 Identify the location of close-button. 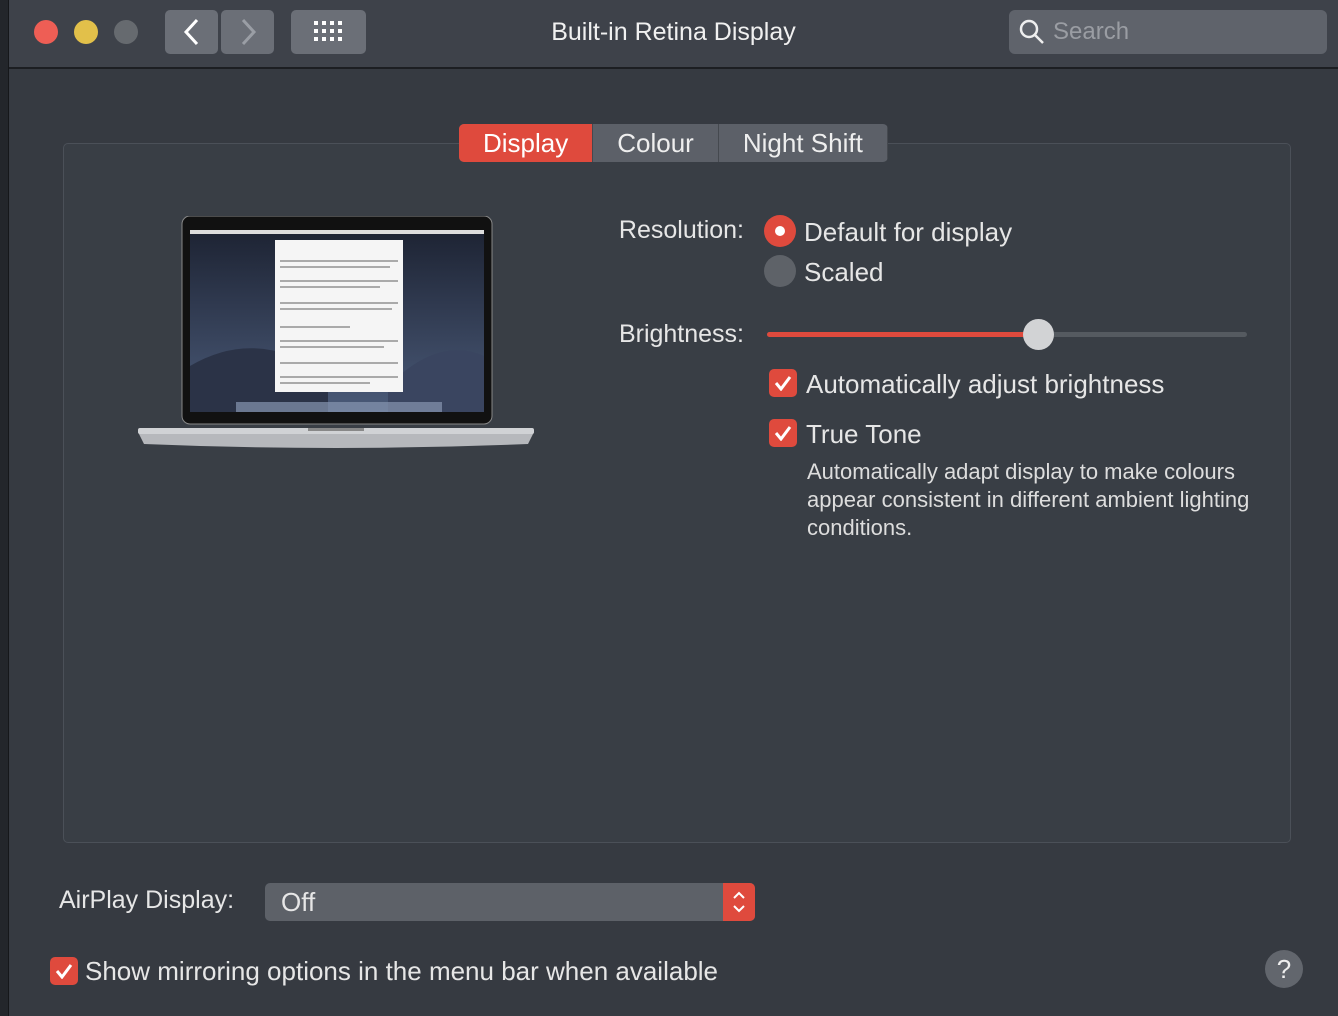
(46, 32).